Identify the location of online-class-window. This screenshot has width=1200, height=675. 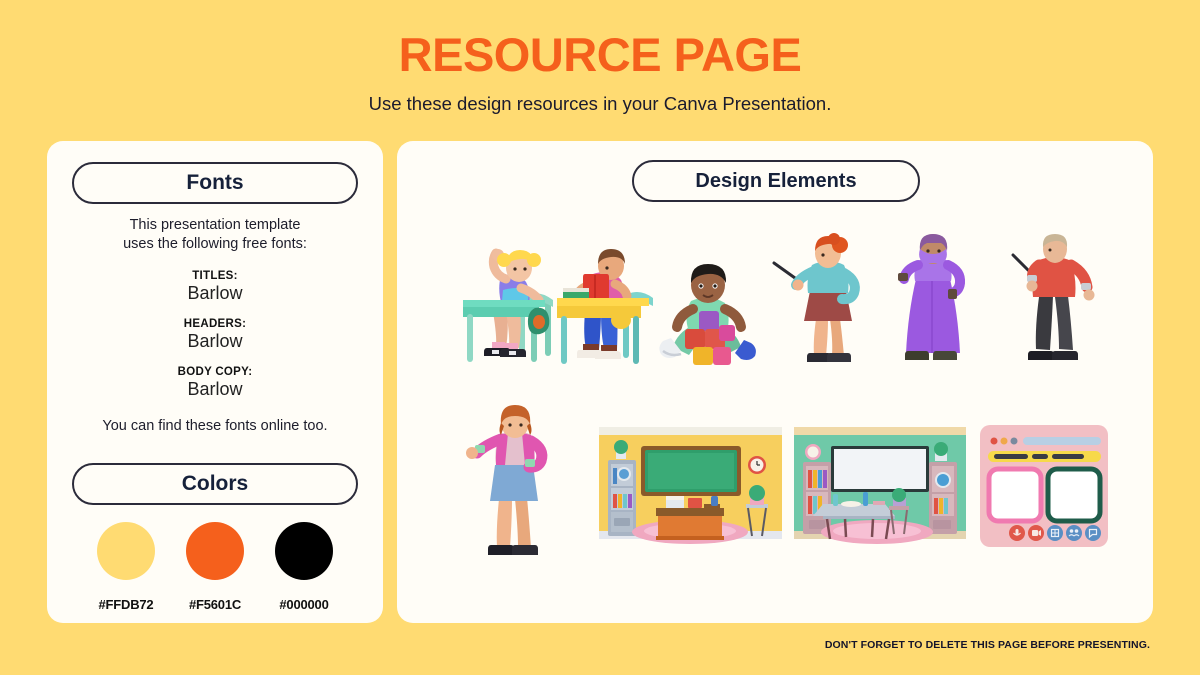
(1044, 486).